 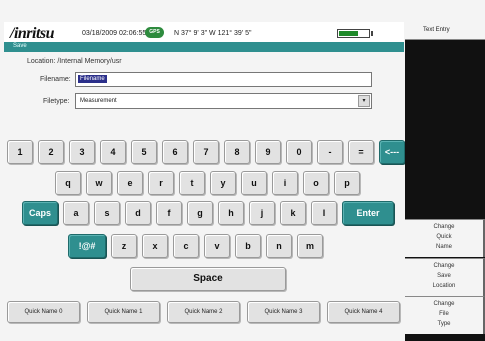 I want to click on softkey-label-line: Type, so click(x=444, y=324).